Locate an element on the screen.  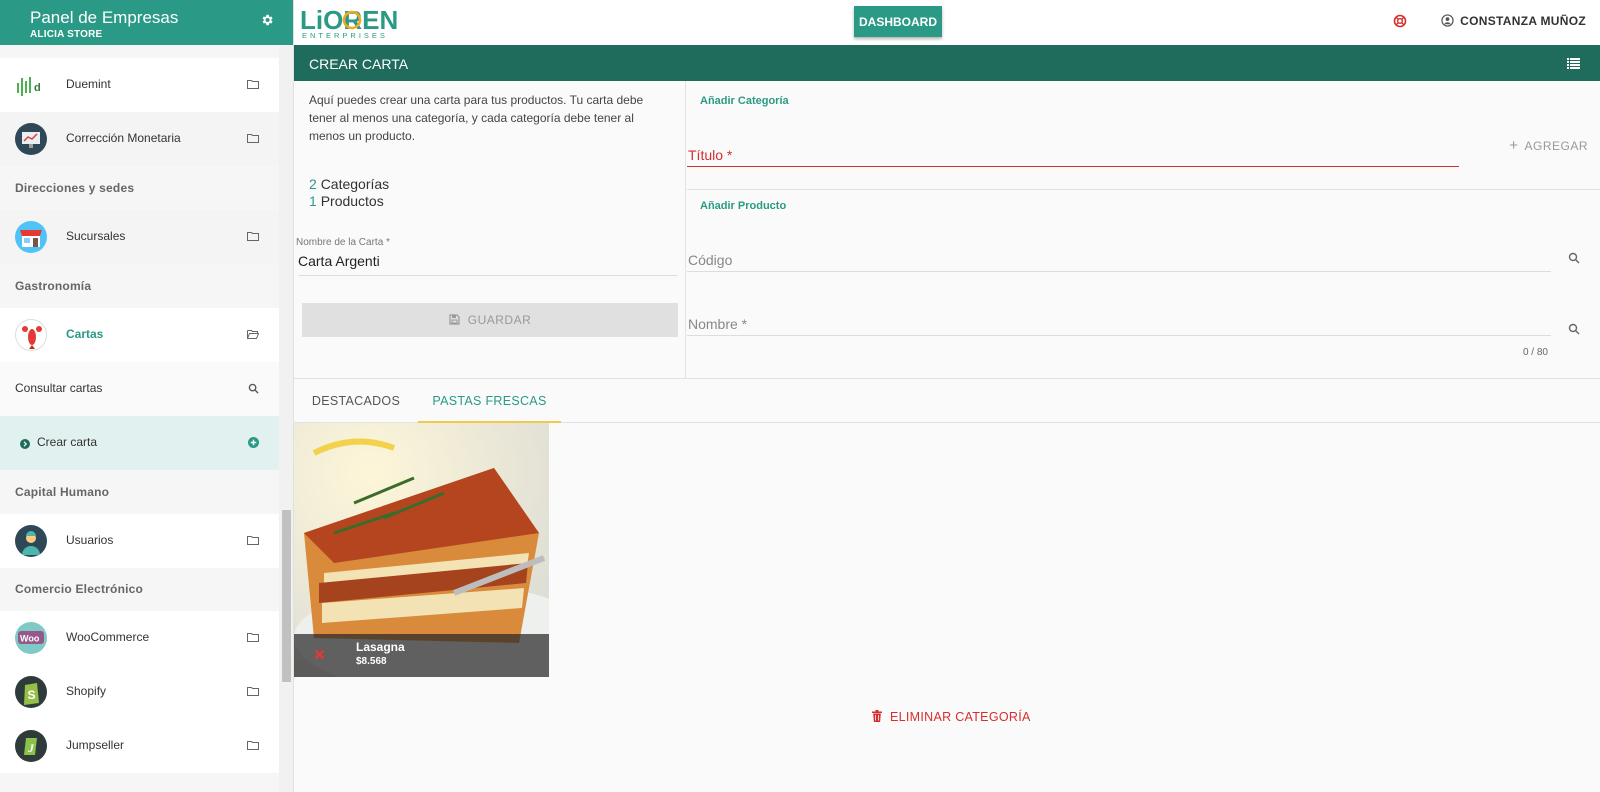
save-button-label: GUARDAR is located at coordinates (499, 320).